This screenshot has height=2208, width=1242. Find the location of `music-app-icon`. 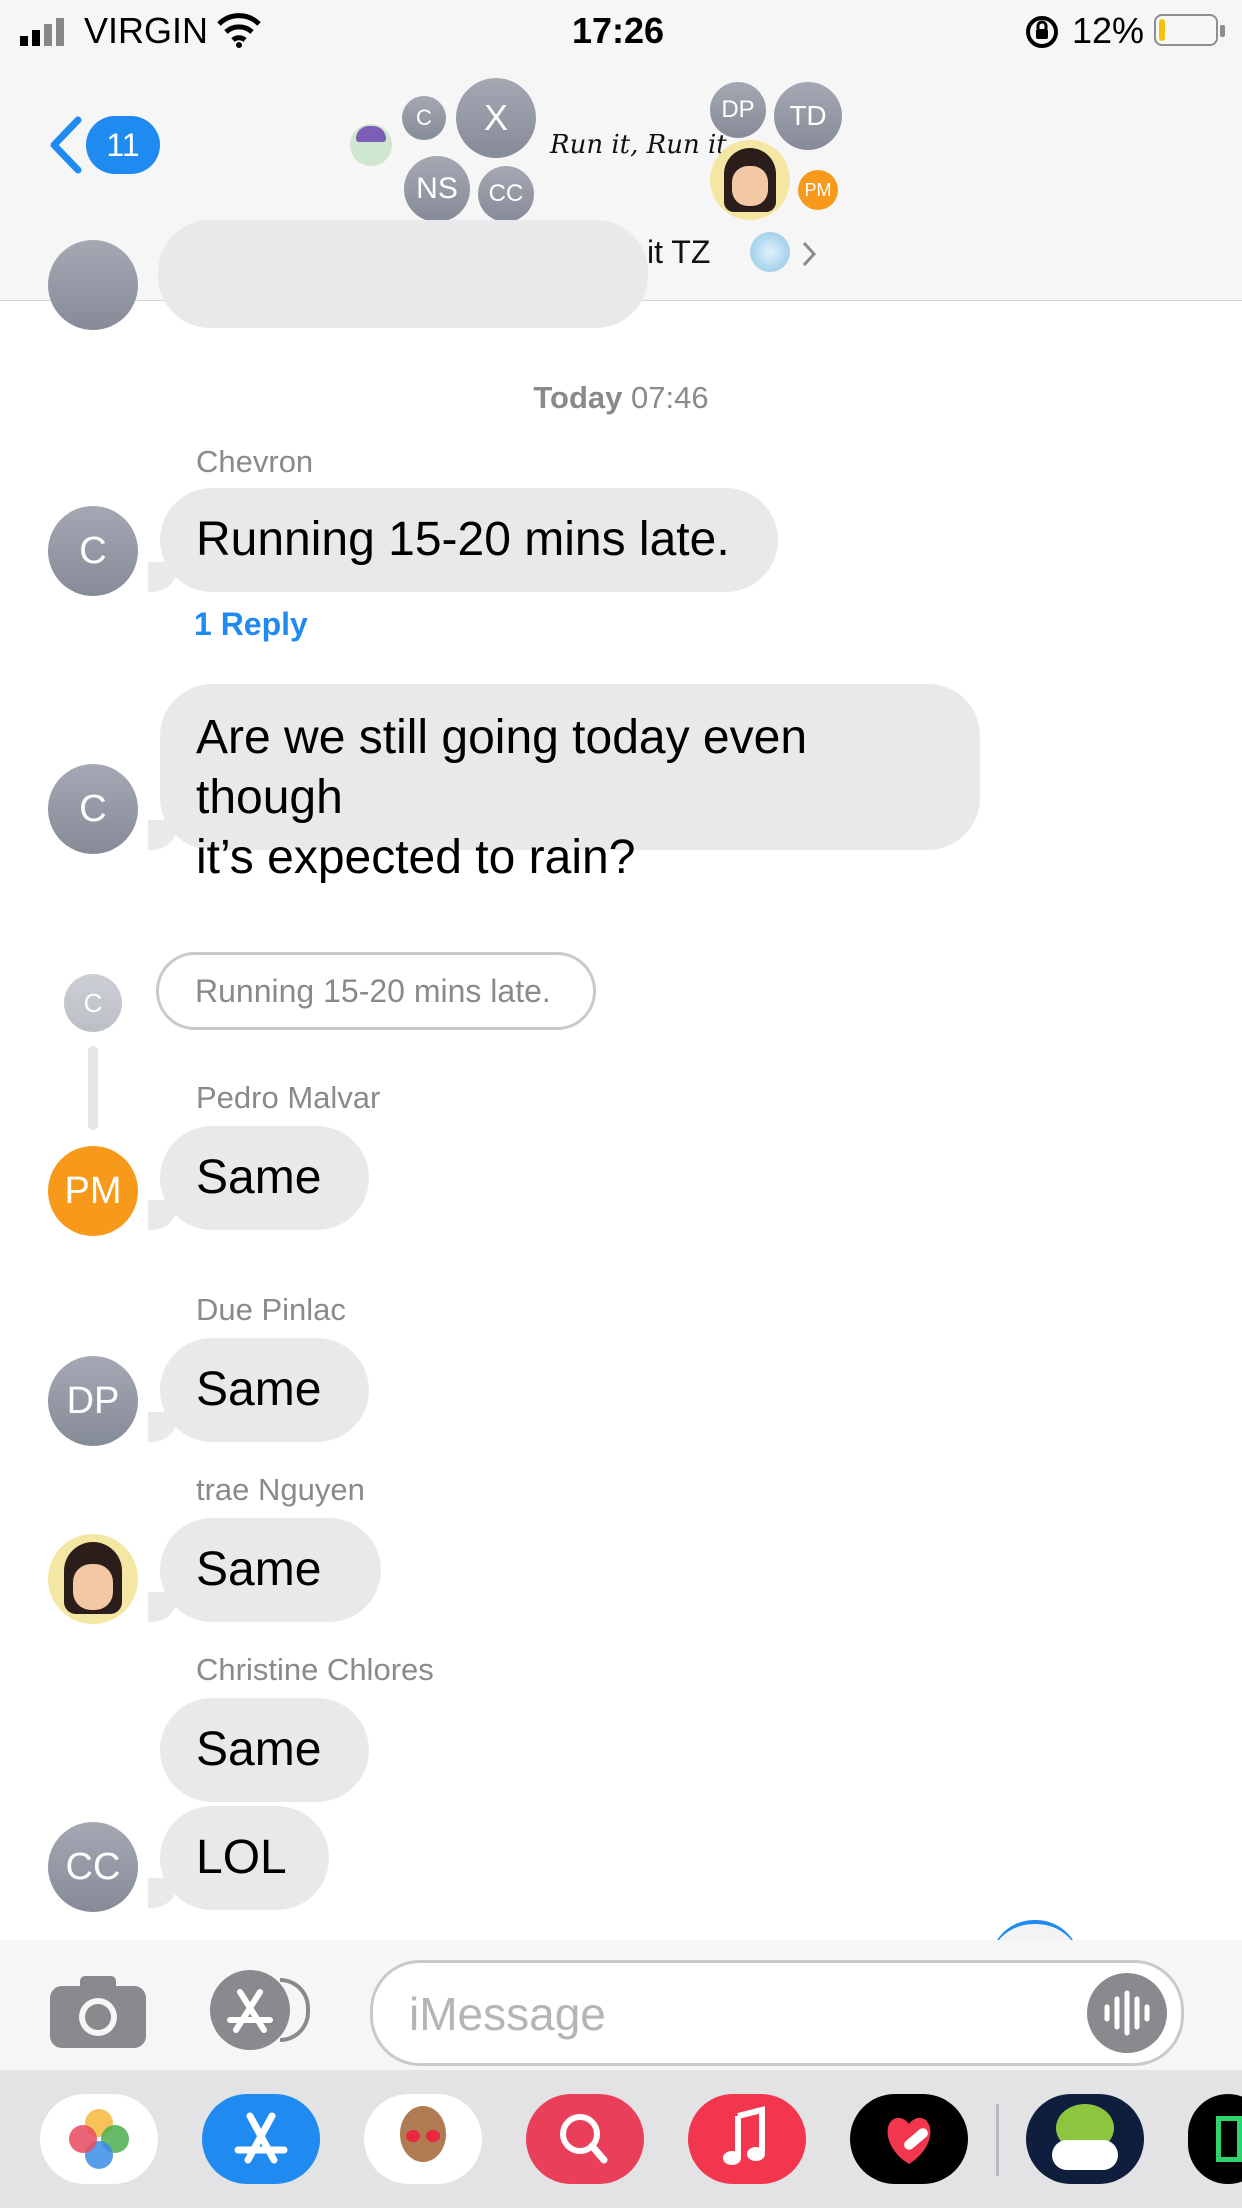

music-app-icon is located at coordinates (747, 2139).